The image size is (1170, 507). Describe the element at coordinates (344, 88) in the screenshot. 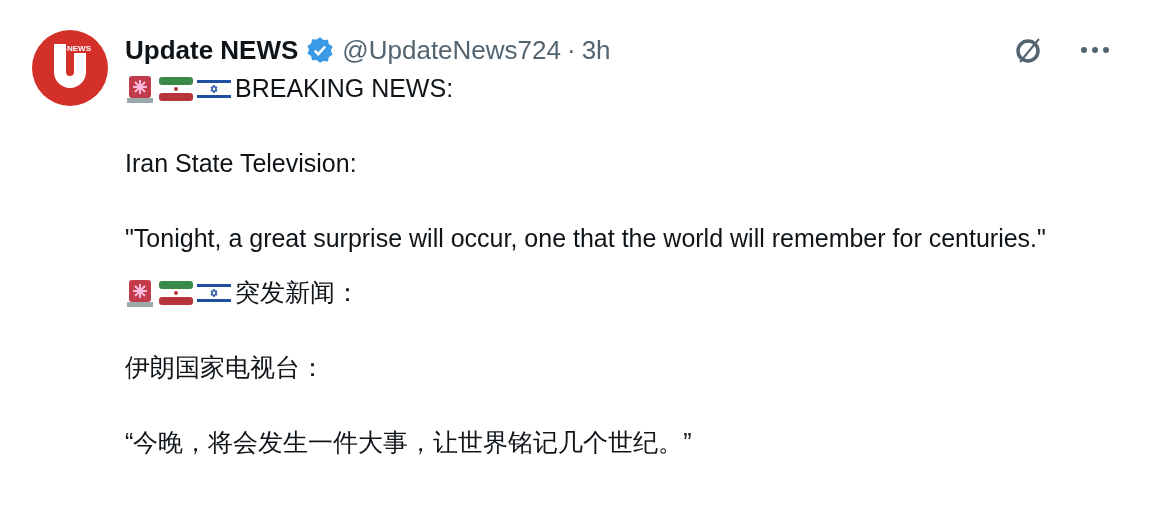

I see `headline: BREAKING NEWS:` at that location.